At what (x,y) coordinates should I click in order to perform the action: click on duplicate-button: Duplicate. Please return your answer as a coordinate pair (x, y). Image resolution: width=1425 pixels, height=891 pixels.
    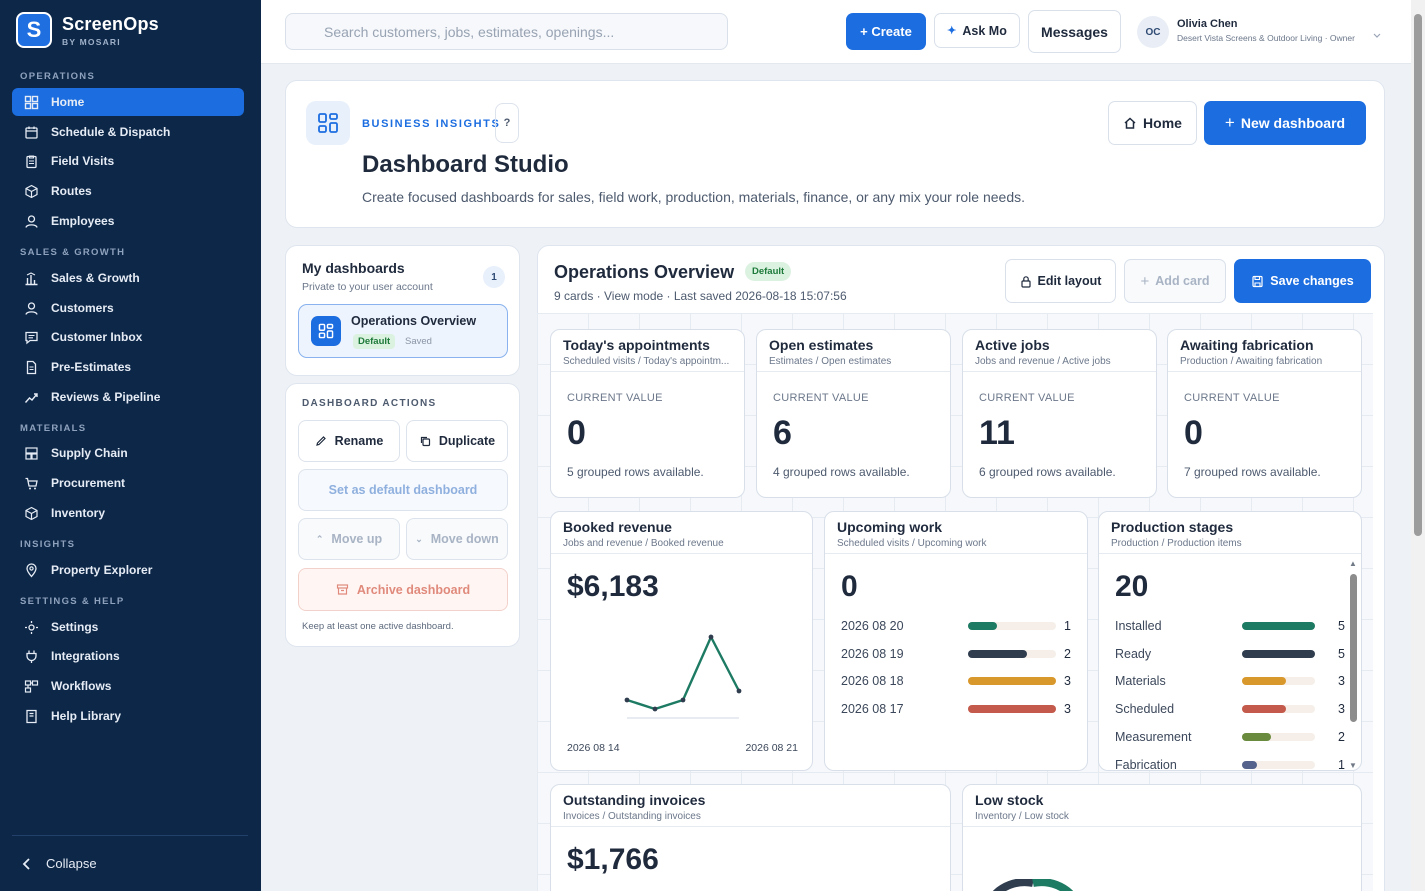
    Looking at the image, I should click on (457, 441).